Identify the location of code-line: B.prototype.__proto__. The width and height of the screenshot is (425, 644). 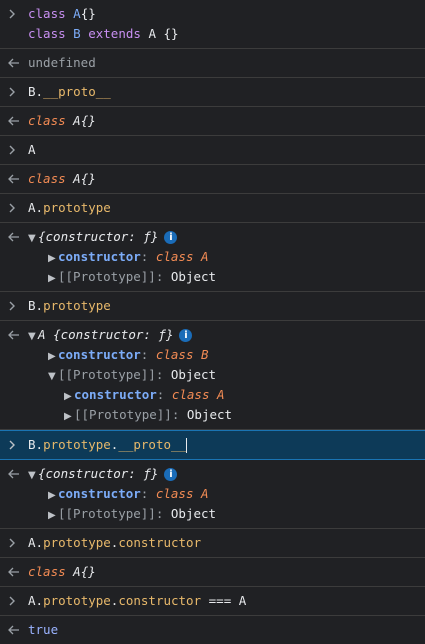
(108, 445).